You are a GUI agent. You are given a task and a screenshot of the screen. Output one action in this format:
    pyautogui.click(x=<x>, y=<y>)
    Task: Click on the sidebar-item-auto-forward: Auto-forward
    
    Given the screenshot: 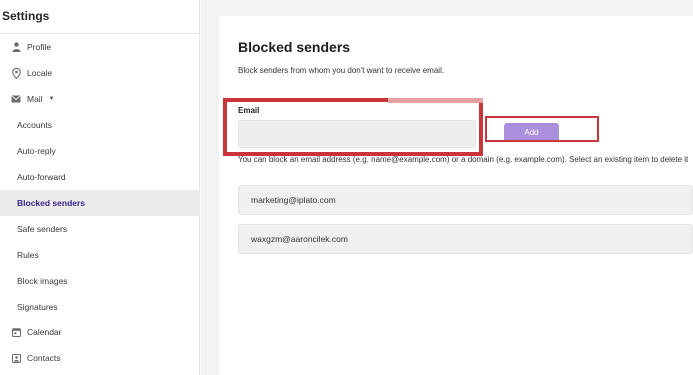 What is the action you would take?
    pyautogui.click(x=100, y=177)
    